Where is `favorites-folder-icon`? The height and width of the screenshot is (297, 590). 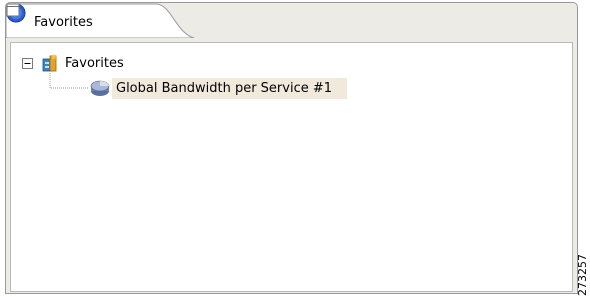 favorites-folder-icon is located at coordinates (49, 63).